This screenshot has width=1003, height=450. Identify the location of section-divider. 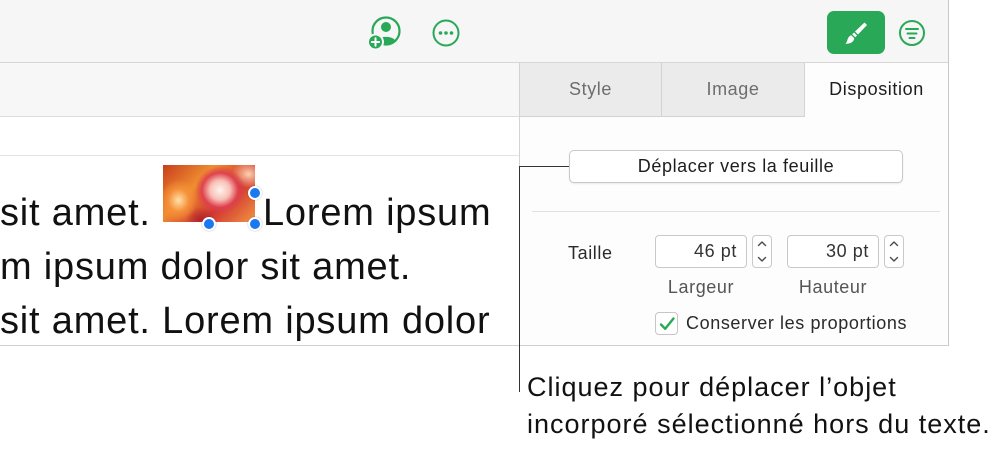
(736, 211).